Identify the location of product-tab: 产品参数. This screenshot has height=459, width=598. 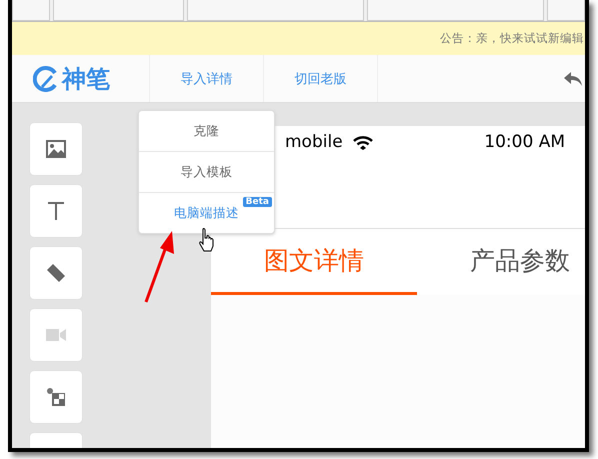
(501, 262).